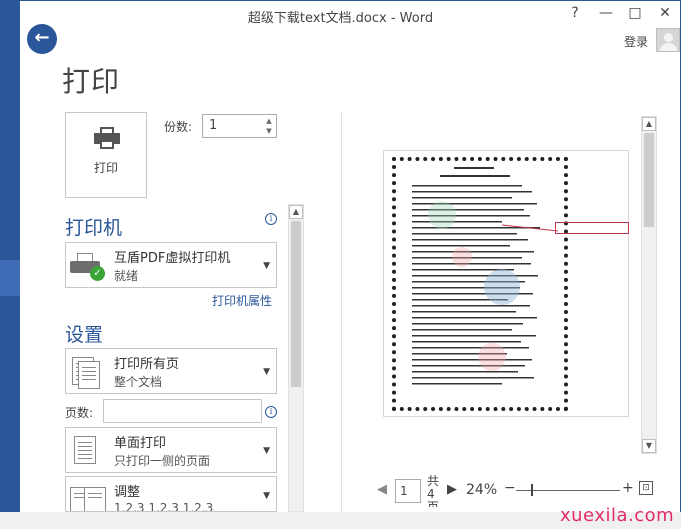 This screenshot has height=529, width=681. I want to click on fit-page-icon: ⊡, so click(646, 488).